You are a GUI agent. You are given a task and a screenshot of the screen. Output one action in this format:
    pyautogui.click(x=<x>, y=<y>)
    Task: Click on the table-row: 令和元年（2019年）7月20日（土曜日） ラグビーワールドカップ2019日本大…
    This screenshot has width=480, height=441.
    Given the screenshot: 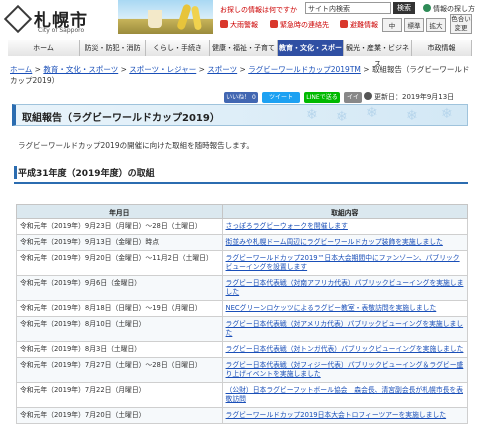 What is the action you would take?
    pyautogui.click(x=242, y=415)
    